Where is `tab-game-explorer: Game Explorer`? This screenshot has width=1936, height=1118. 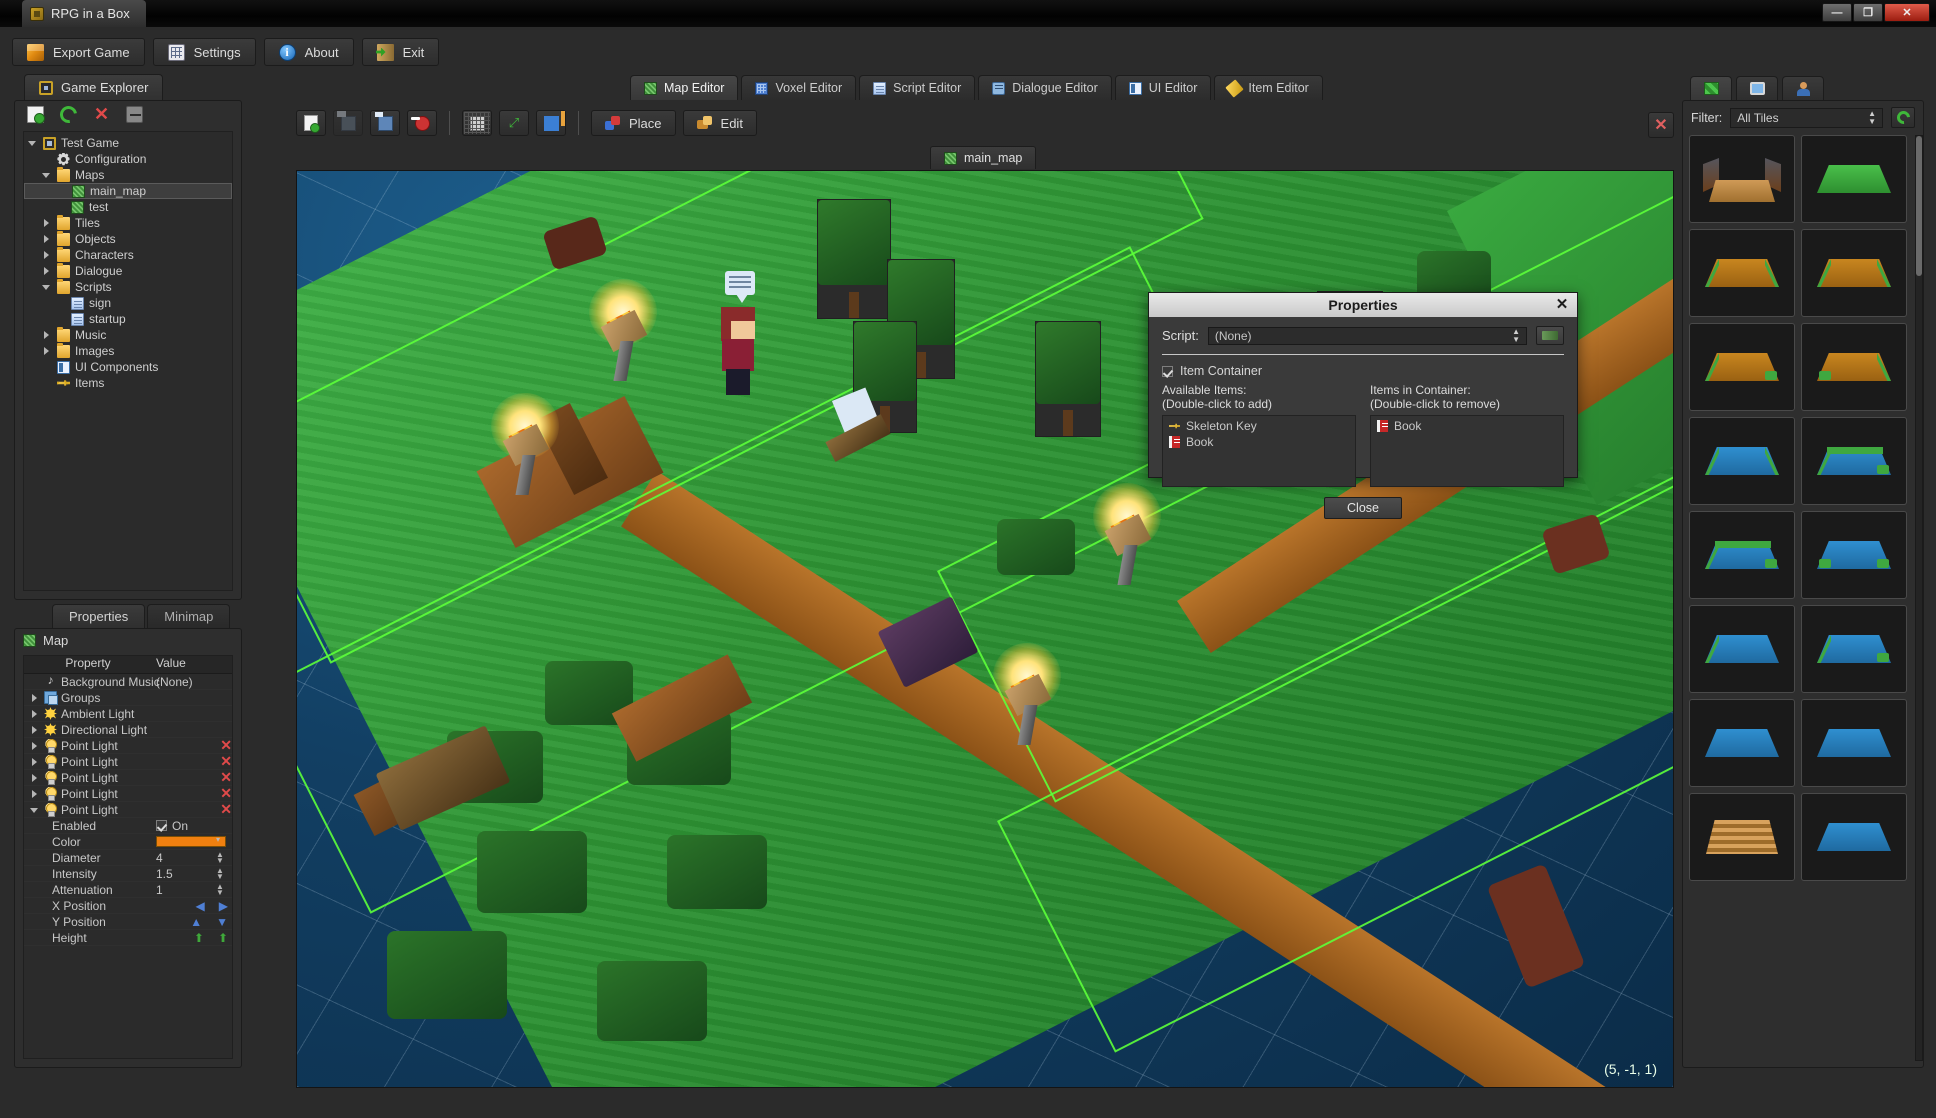 tab-game-explorer: Game Explorer is located at coordinates (94, 87).